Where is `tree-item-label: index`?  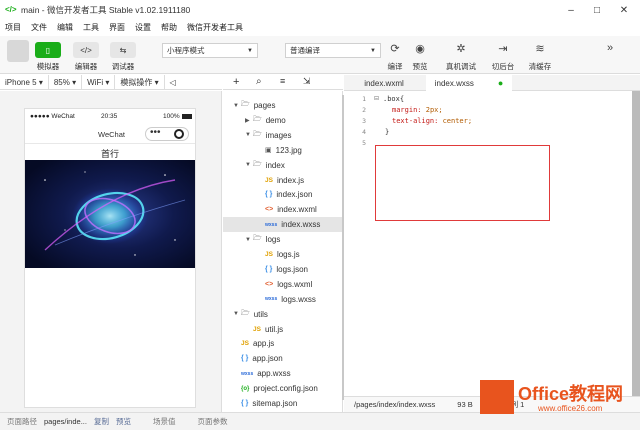 tree-item-label: index is located at coordinates (275, 165).